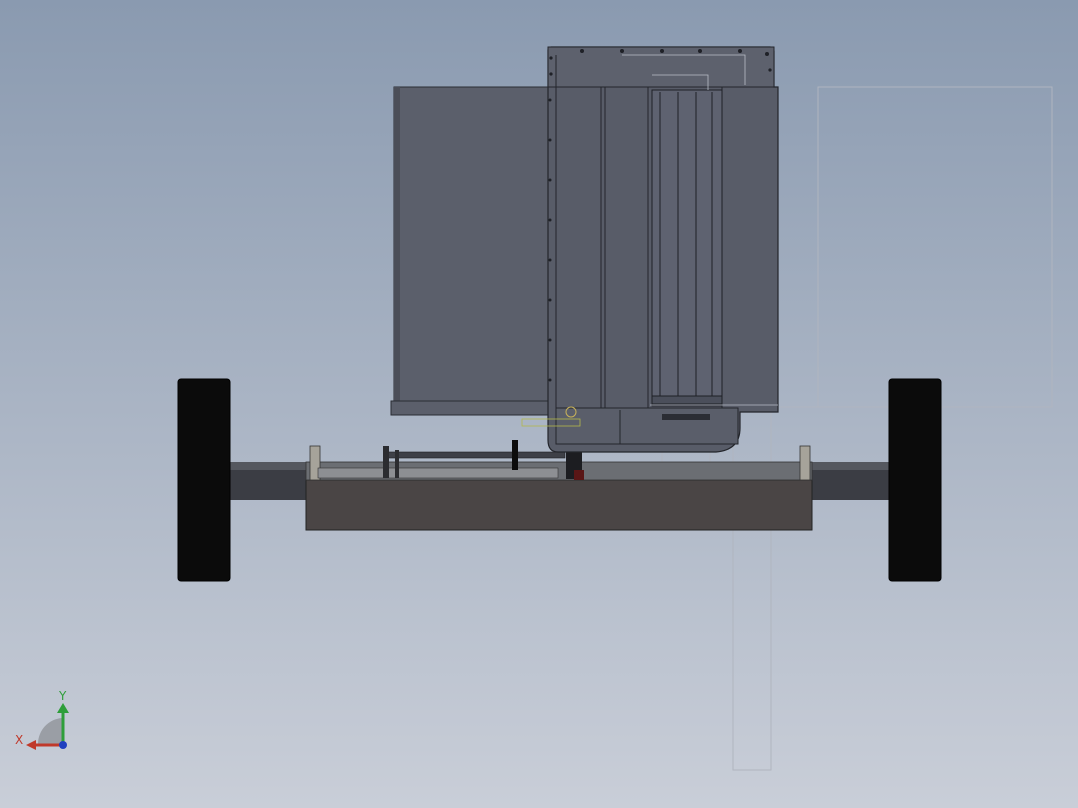  I want to click on coupling, so click(386, 462).